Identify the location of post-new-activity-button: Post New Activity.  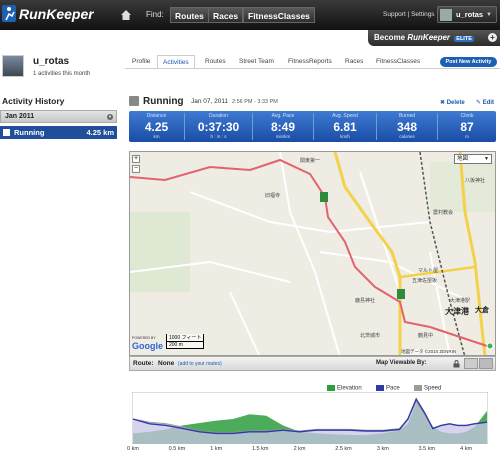
(468, 62).